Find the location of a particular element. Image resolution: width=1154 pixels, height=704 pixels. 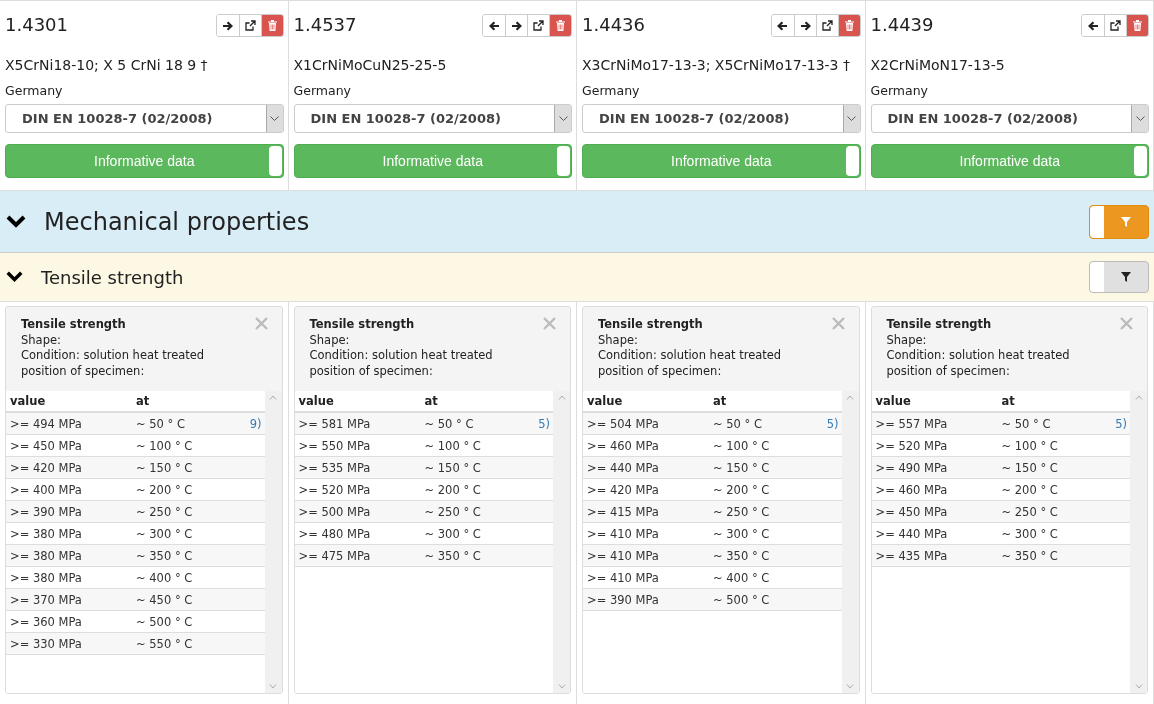

table-cell-text: >= 490 MPa is located at coordinates (912, 467).